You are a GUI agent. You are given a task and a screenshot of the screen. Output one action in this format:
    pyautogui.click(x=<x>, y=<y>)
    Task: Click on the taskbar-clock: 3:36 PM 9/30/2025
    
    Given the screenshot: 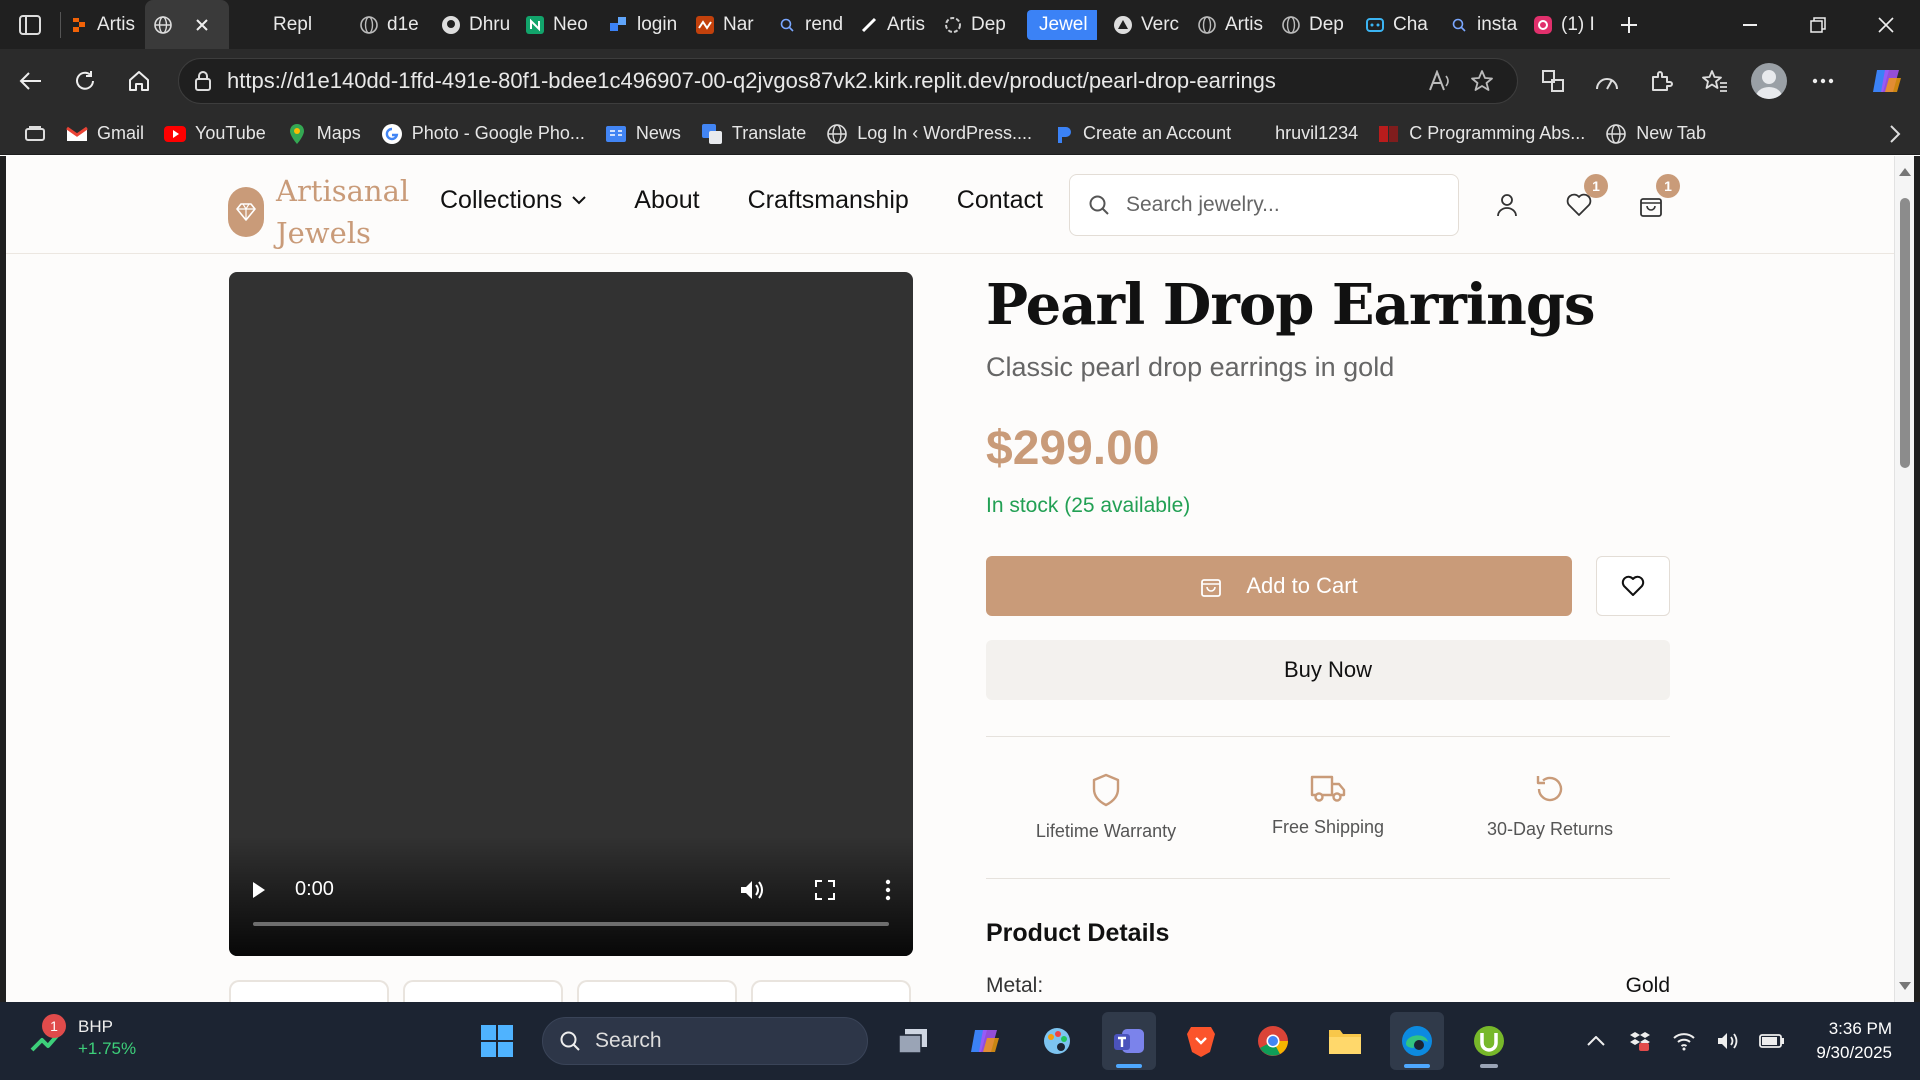 What is the action you would take?
    pyautogui.click(x=1854, y=1041)
    